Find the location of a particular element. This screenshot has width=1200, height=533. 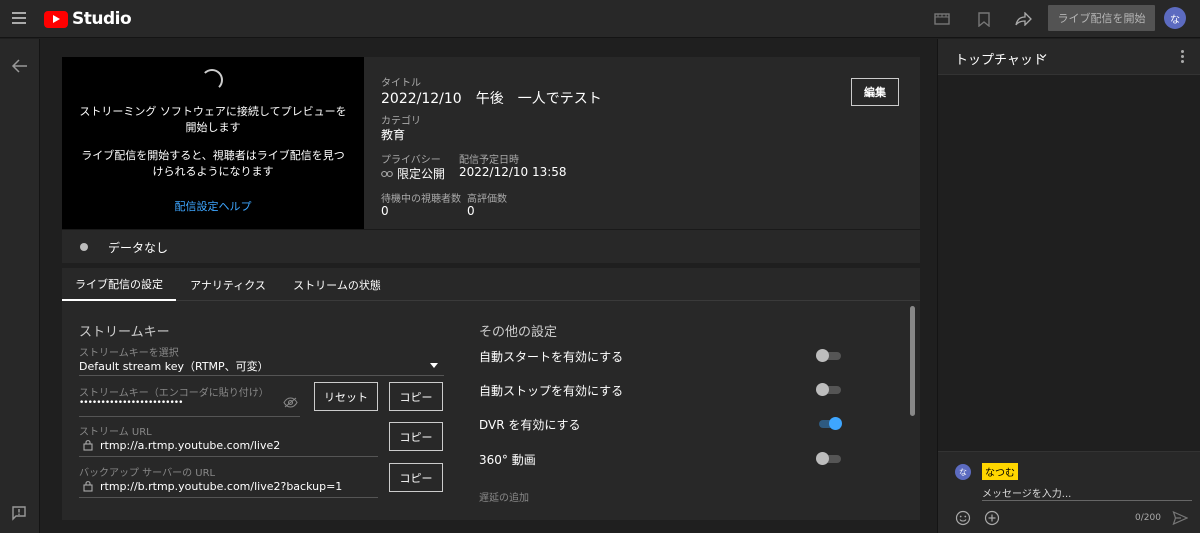

bookmark-icon is located at coordinates (984, 19).